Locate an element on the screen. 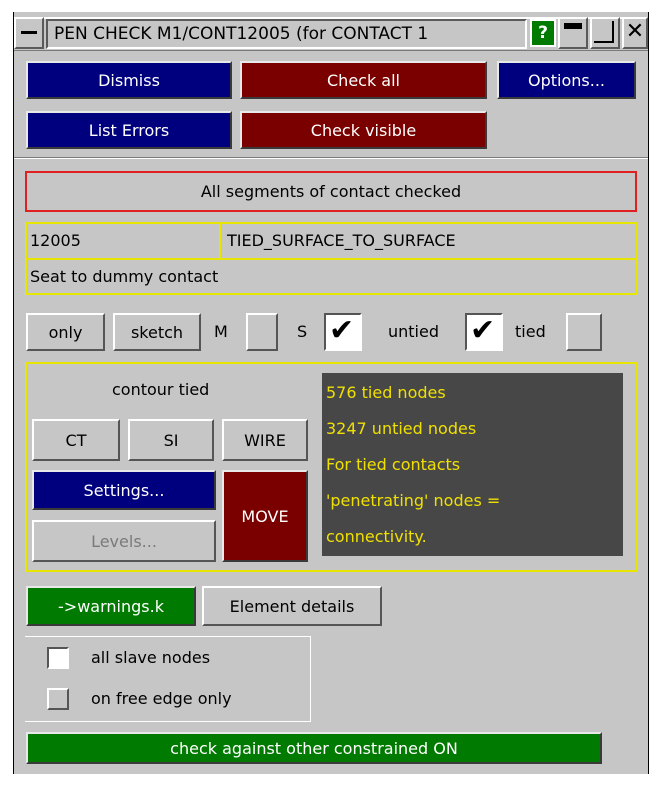 The image size is (662, 791). untied-checkbox: ✔ is located at coordinates (484, 332).